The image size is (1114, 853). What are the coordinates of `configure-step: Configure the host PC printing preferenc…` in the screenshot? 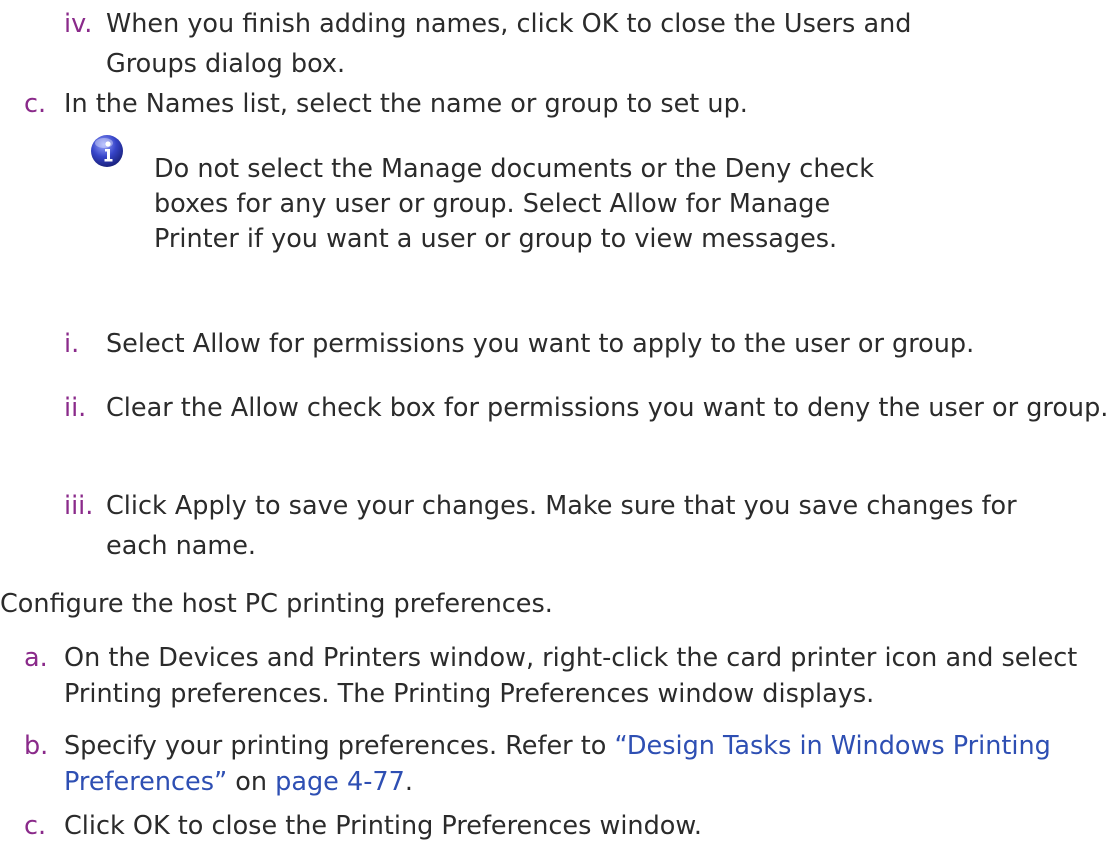 It's located at (550, 604).